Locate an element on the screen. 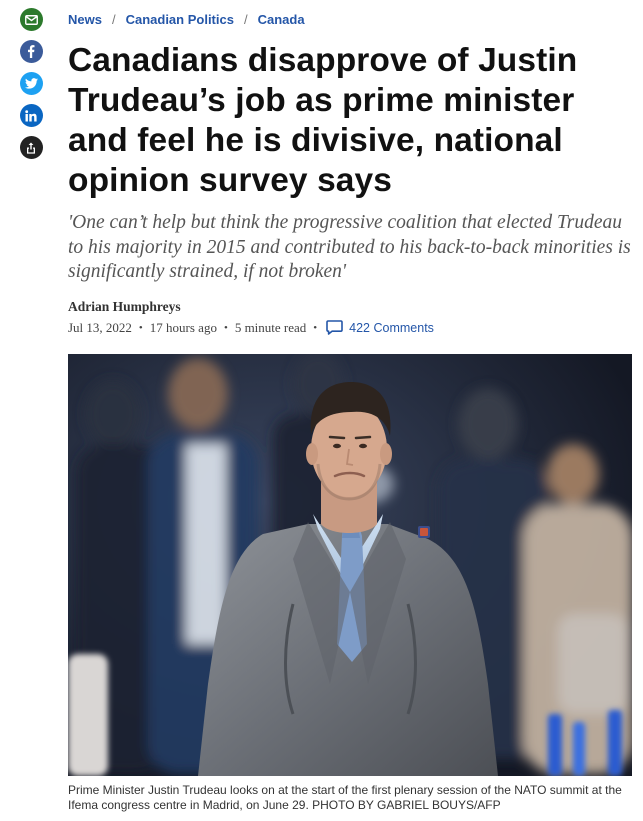 Image resolution: width=643 pixels, height=821 pixels. email-share-button is located at coordinates (31, 19).